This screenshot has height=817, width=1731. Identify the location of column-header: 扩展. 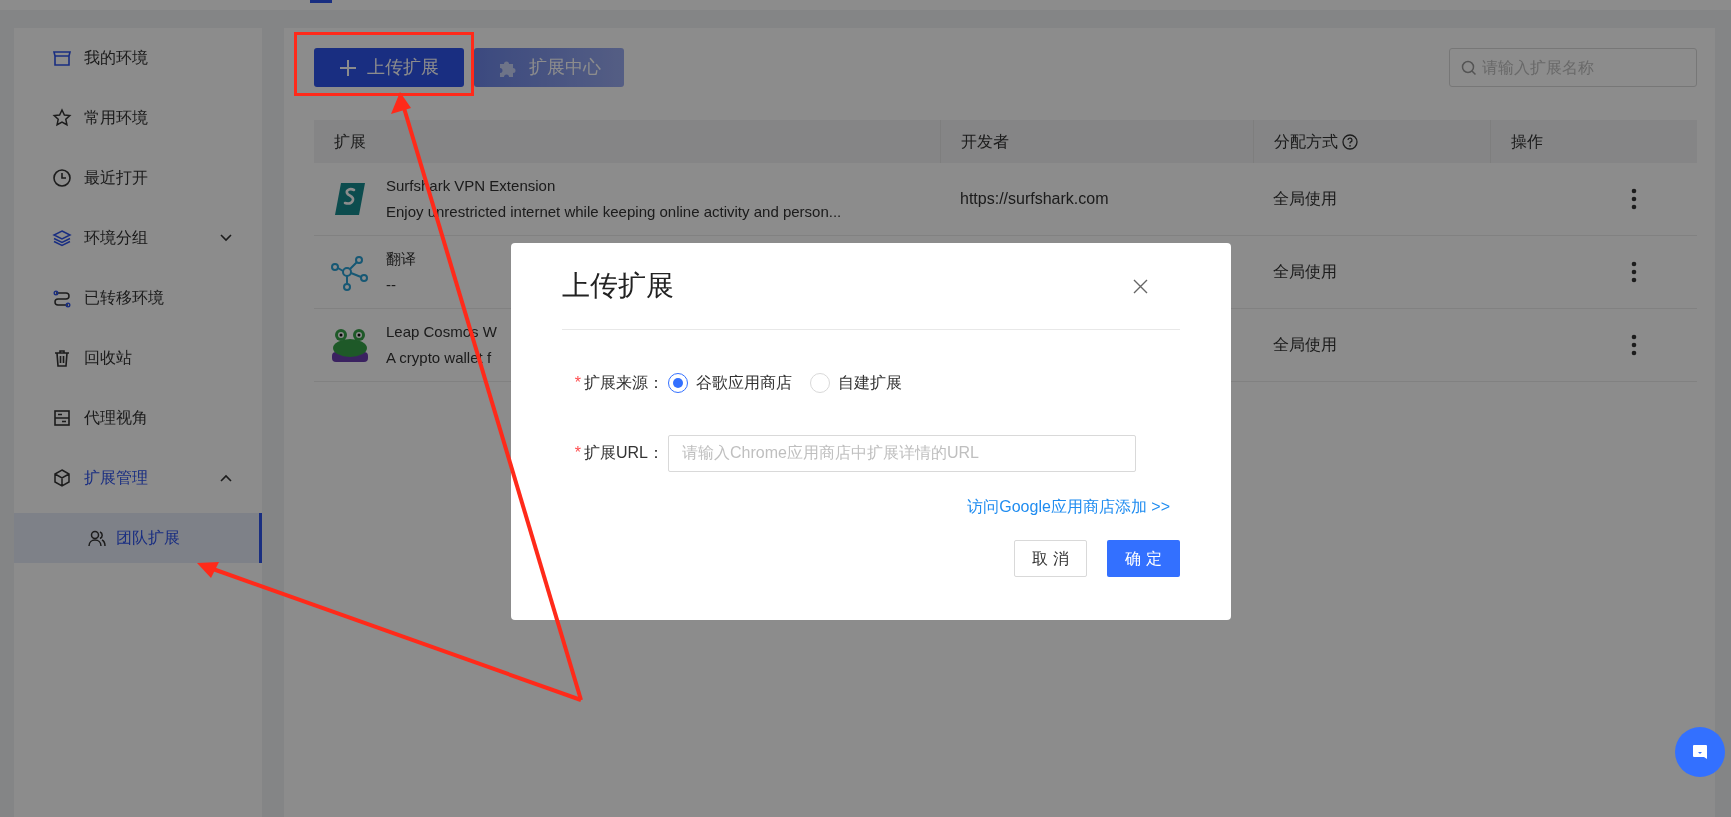
(350, 141).